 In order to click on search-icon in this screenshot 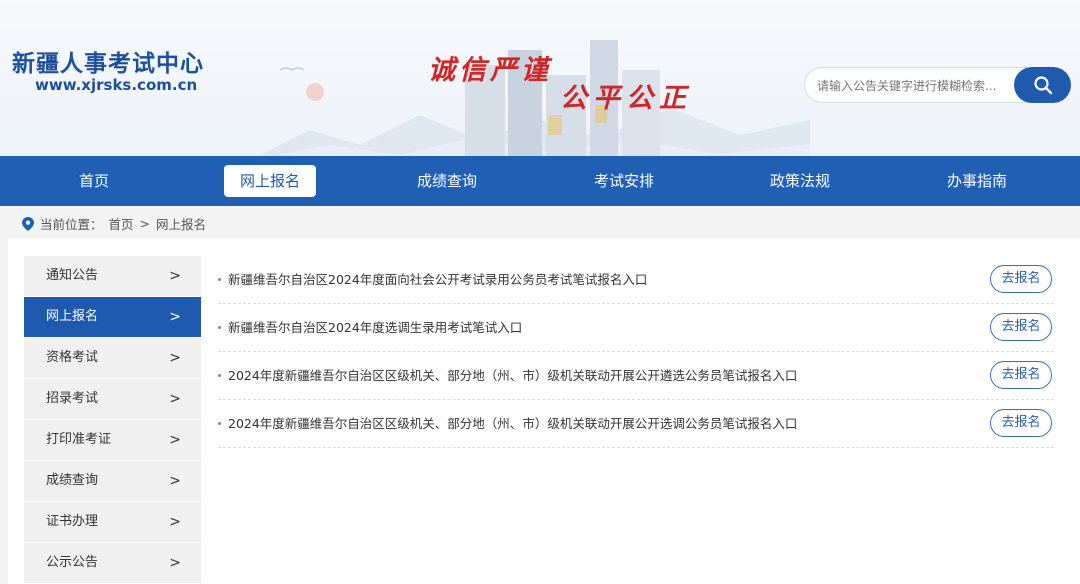, I will do `click(1042, 85)`.